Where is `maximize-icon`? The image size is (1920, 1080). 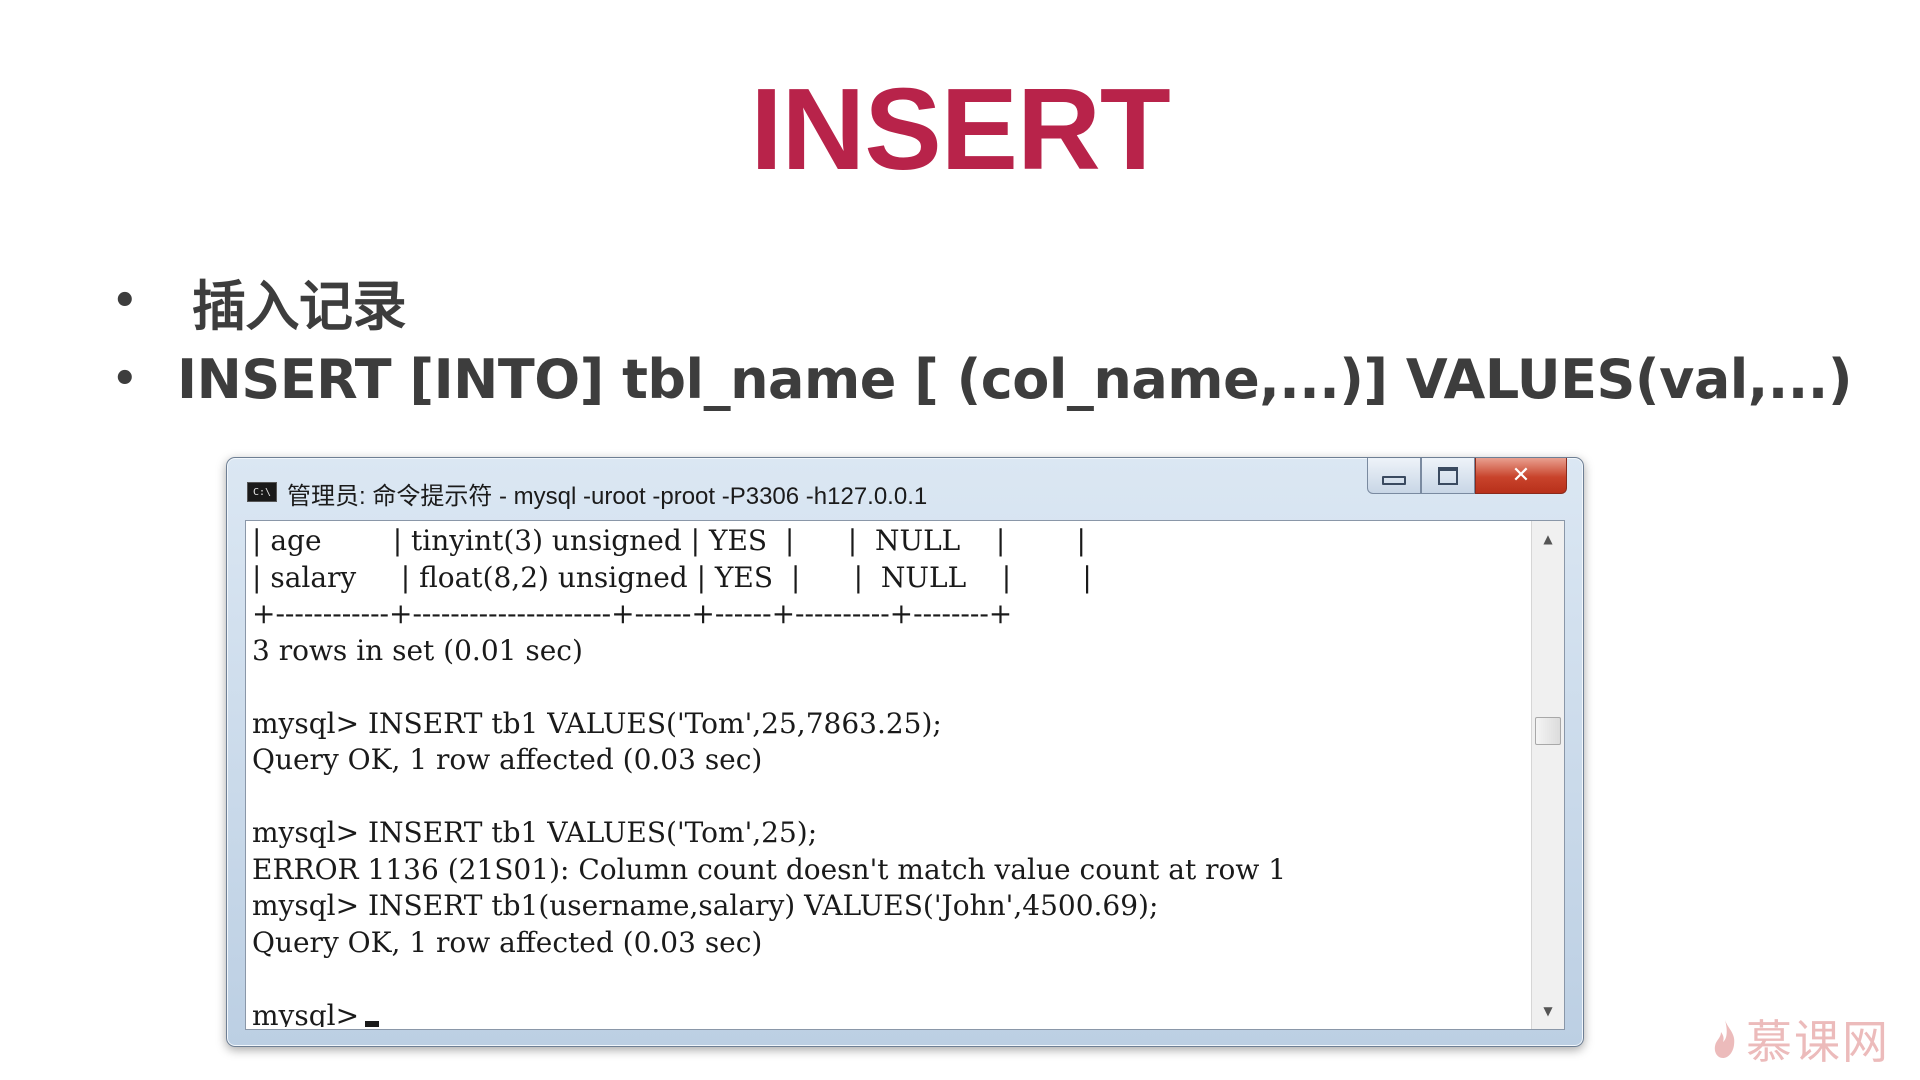 maximize-icon is located at coordinates (1448, 475).